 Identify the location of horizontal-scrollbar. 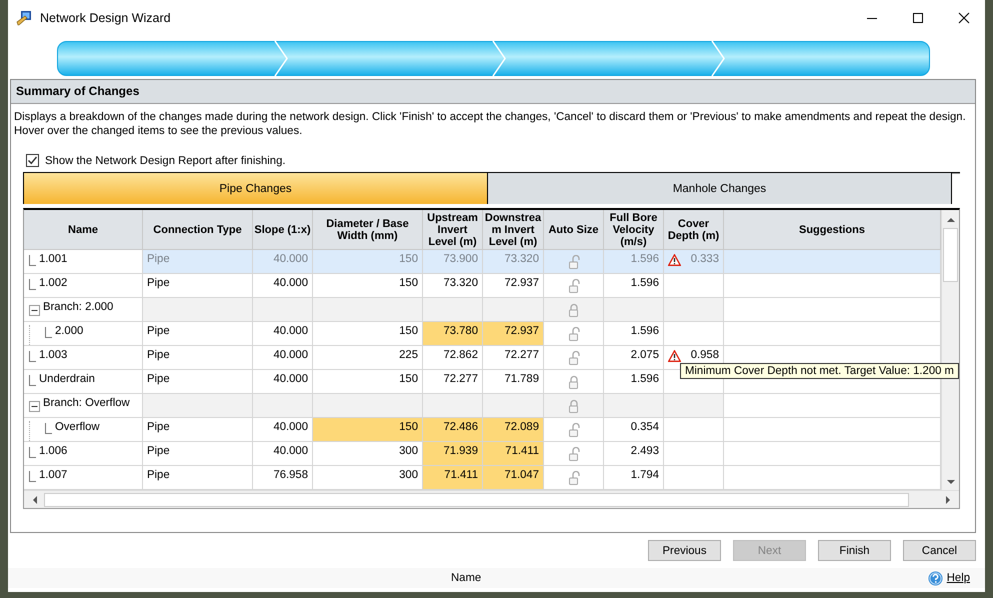
(491, 499).